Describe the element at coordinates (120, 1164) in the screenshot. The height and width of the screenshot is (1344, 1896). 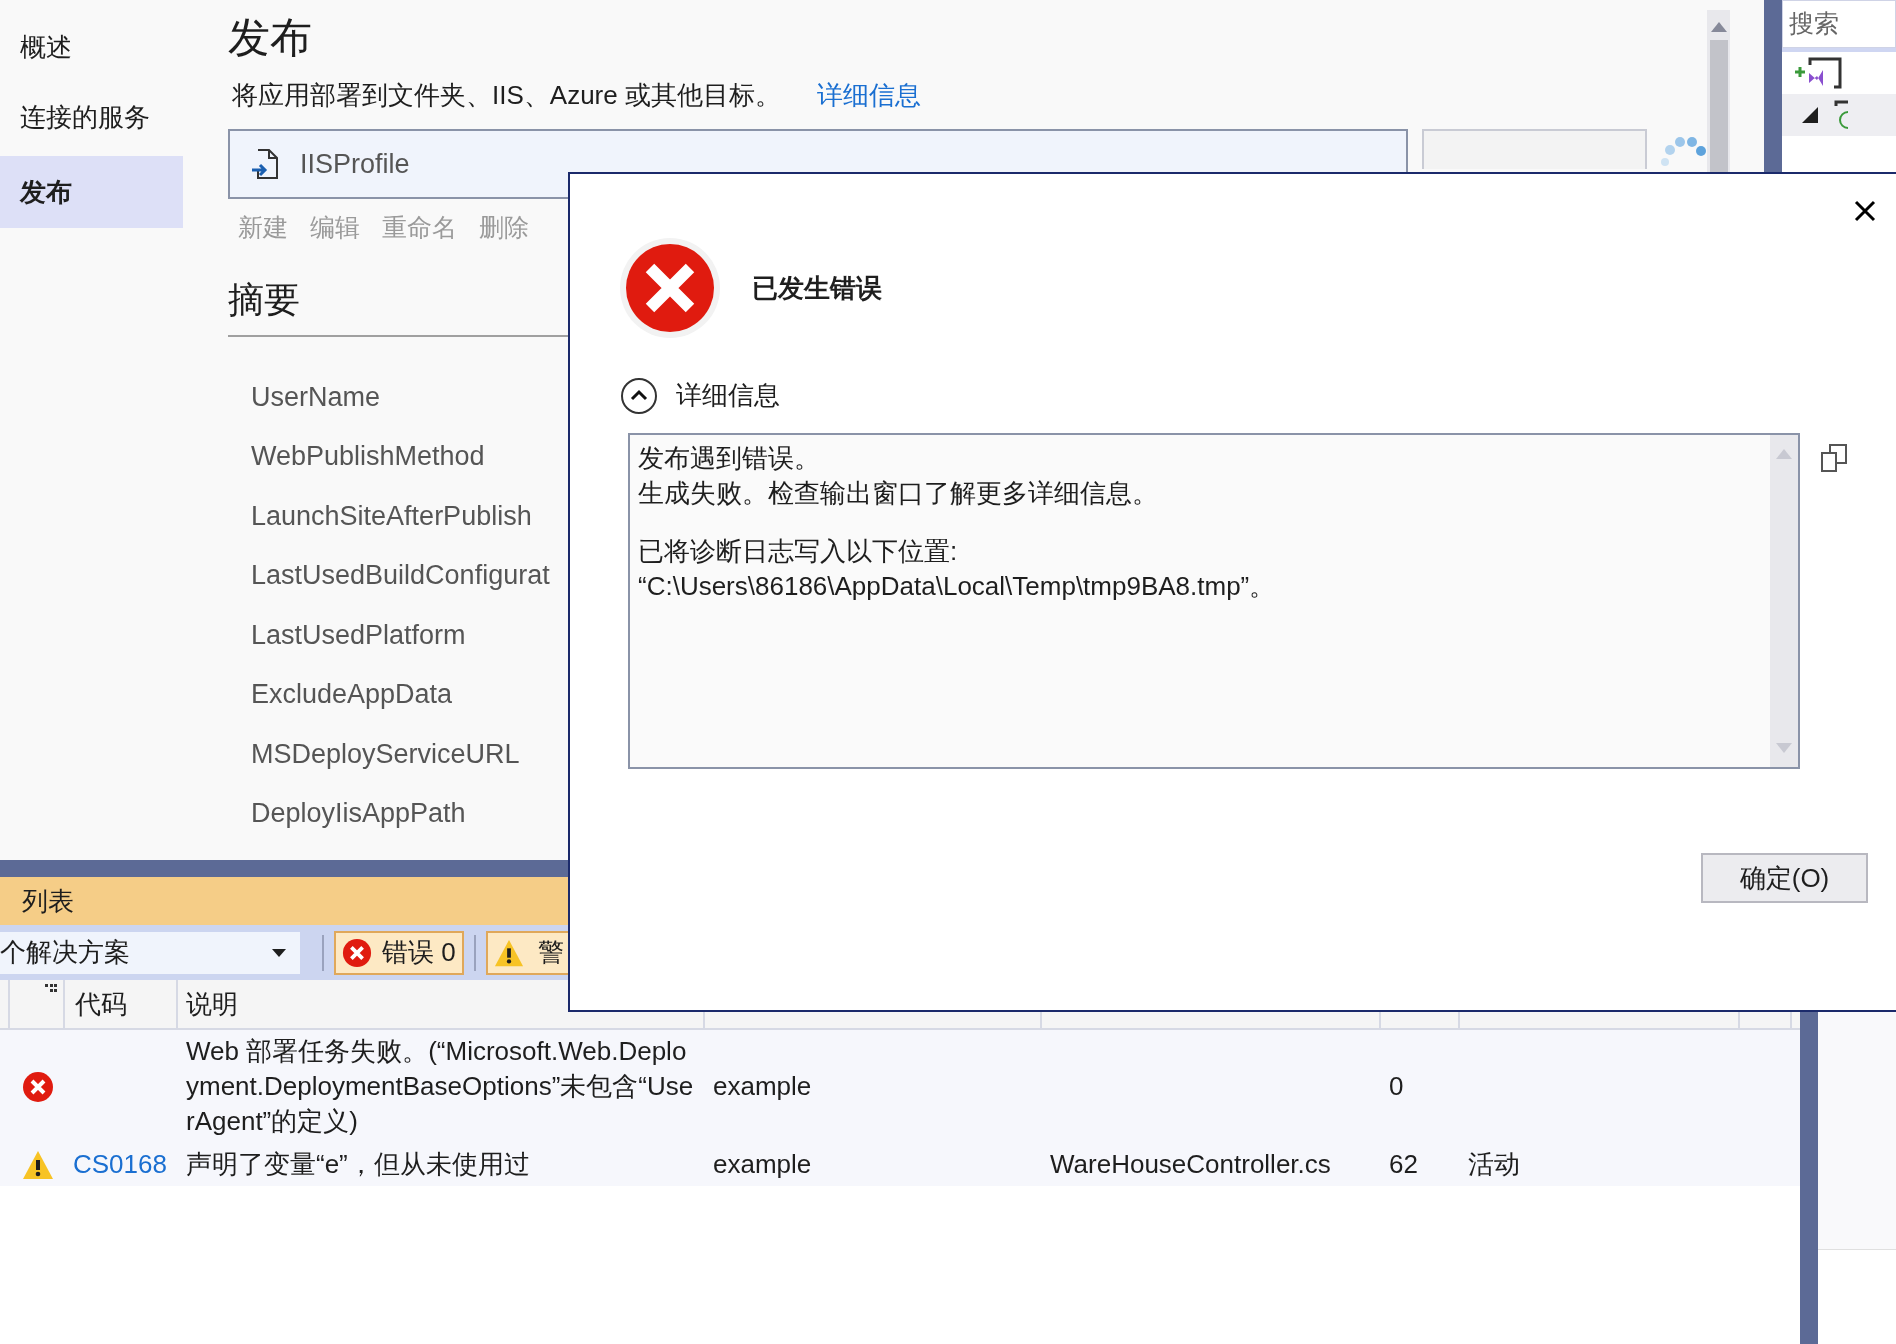
I see `error-code-link: CS0168` at that location.